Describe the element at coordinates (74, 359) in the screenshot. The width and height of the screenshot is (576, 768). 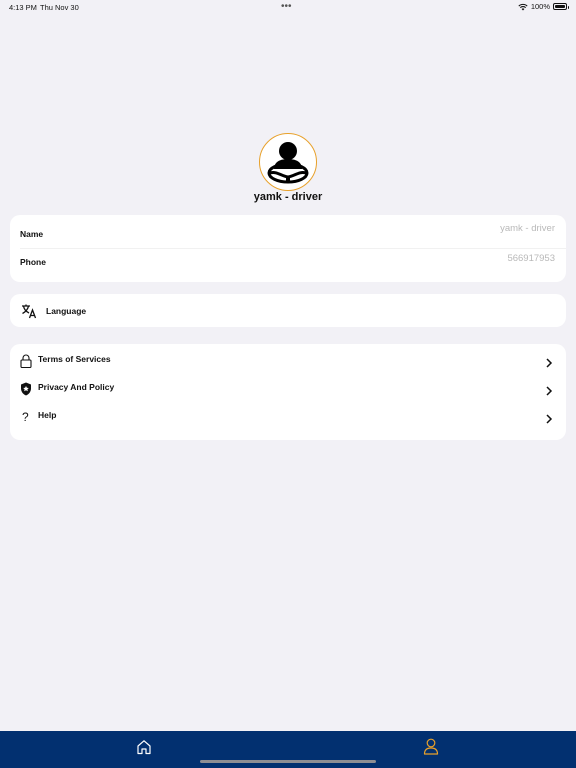
I see `terms-label: Terms of Services` at that location.